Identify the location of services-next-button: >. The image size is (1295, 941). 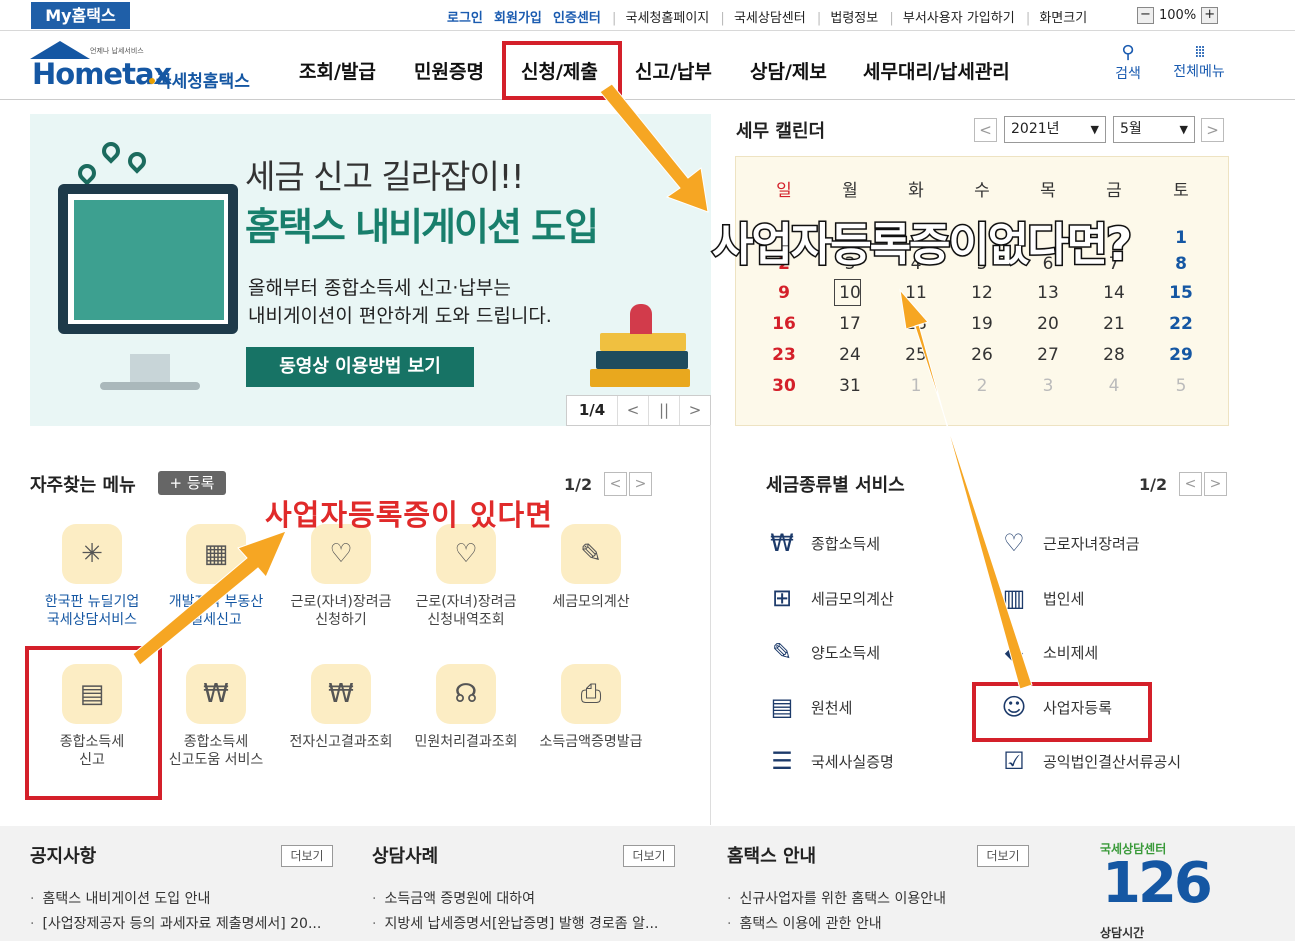
(1215, 484).